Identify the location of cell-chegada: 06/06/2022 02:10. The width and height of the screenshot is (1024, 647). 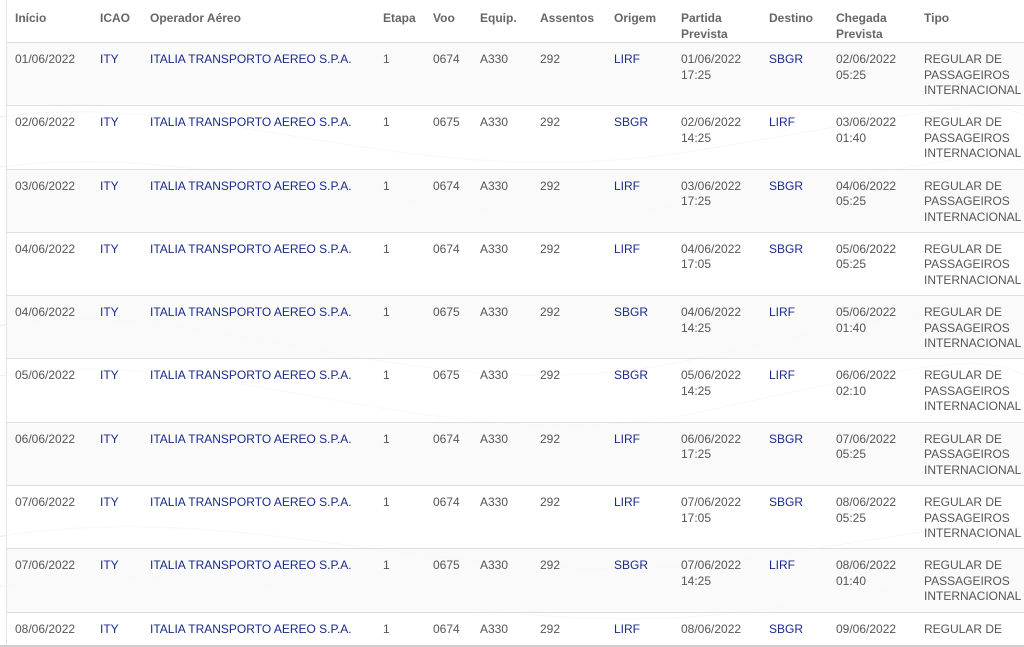
(866, 383).